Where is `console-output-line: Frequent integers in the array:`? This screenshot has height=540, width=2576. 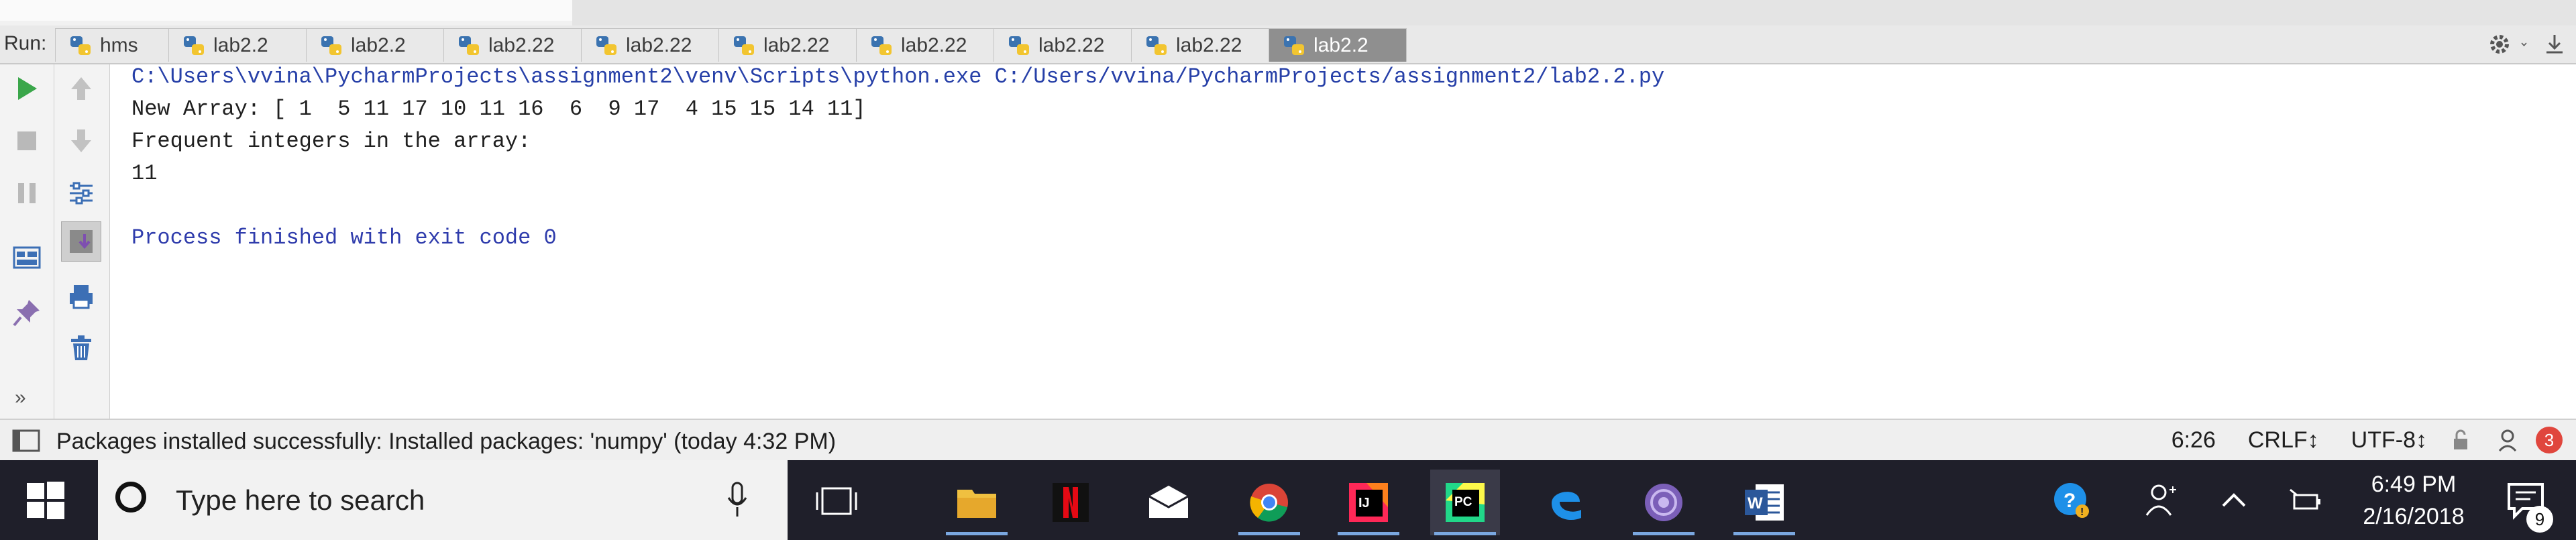 console-output-line: Frequent integers in the array: is located at coordinates (331, 141).